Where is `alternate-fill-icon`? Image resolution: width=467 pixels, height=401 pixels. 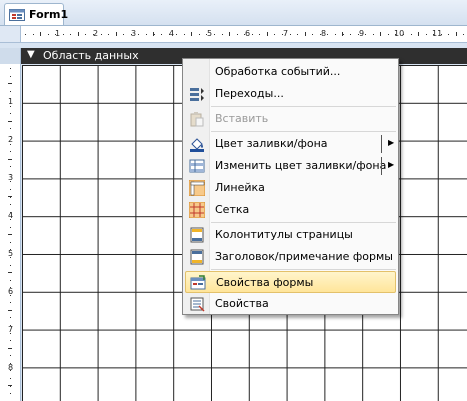
alternate-fill-icon is located at coordinates (197, 166).